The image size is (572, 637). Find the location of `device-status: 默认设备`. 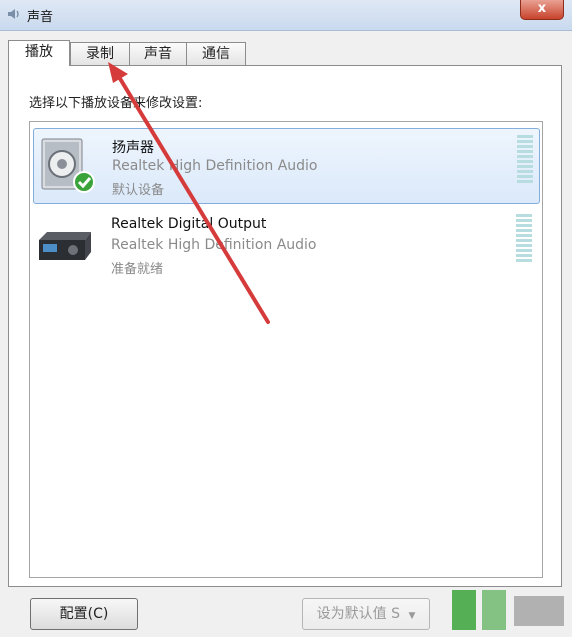

device-status: 默认设备 is located at coordinates (138, 190).